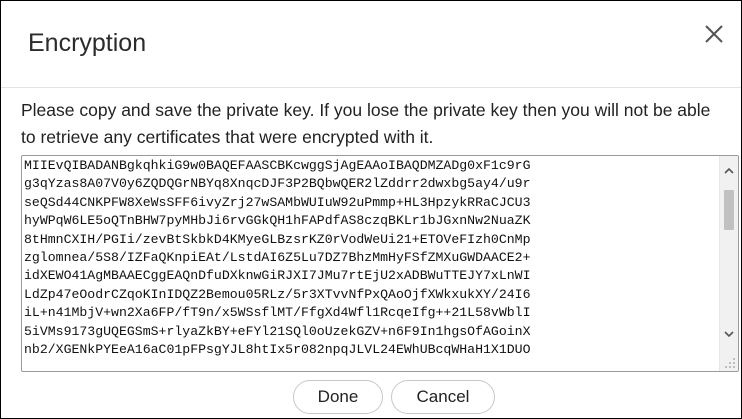  What do you see at coordinates (728, 263) in the screenshot?
I see `vertical-scrollbar` at bounding box center [728, 263].